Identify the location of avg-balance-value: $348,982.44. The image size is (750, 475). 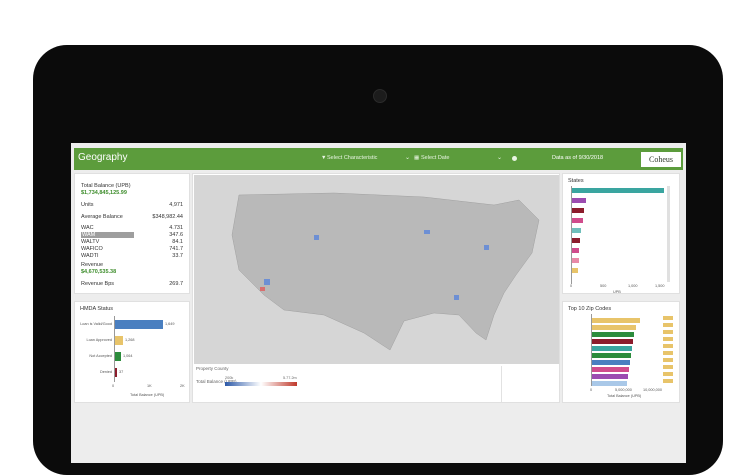
(167, 217).